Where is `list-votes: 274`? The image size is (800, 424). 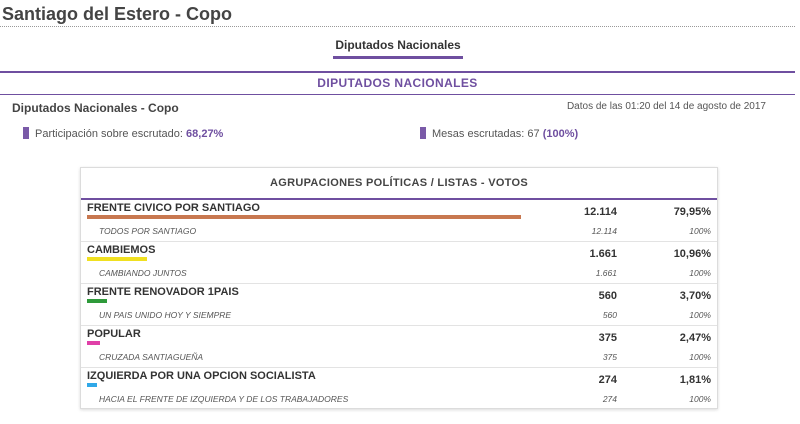
list-votes: 274 is located at coordinates (609, 399).